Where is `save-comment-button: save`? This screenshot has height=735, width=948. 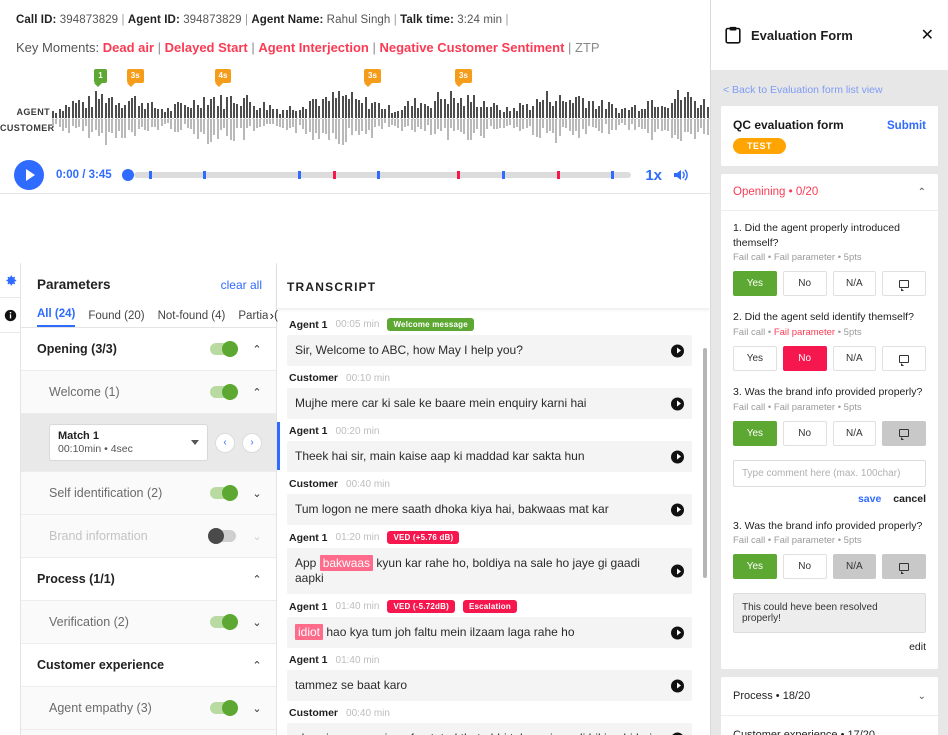 save-comment-button: save is located at coordinates (869, 499).